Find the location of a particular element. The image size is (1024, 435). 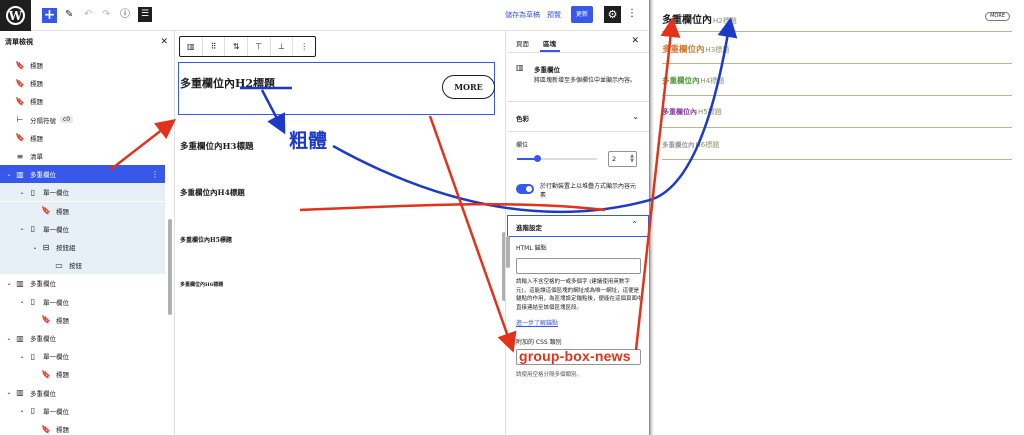

list-view-toggle-button: ☰ is located at coordinates (145, 14).